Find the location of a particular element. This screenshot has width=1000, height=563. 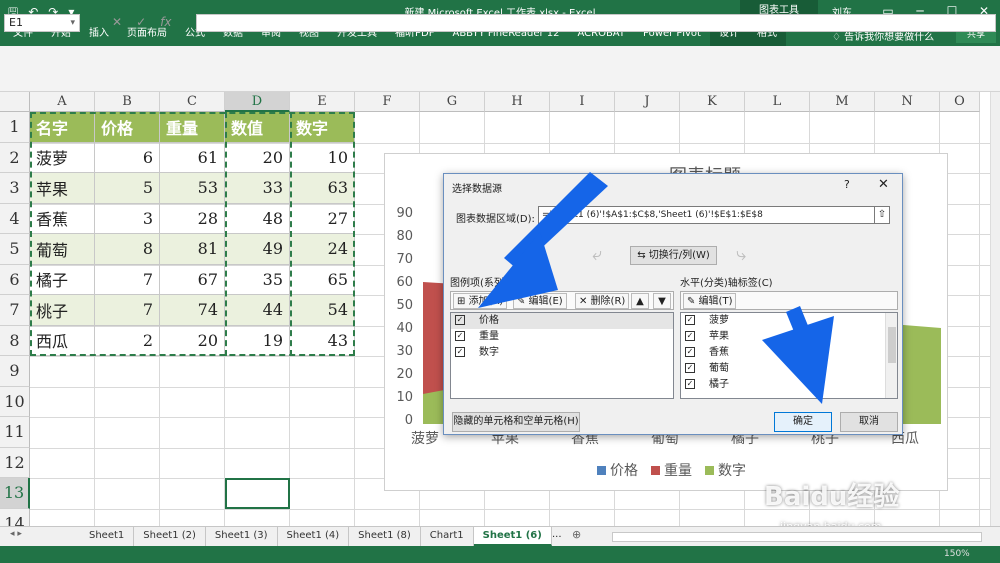

sheet-nav: ◂ ▸ is located at coordinates (16, 534).